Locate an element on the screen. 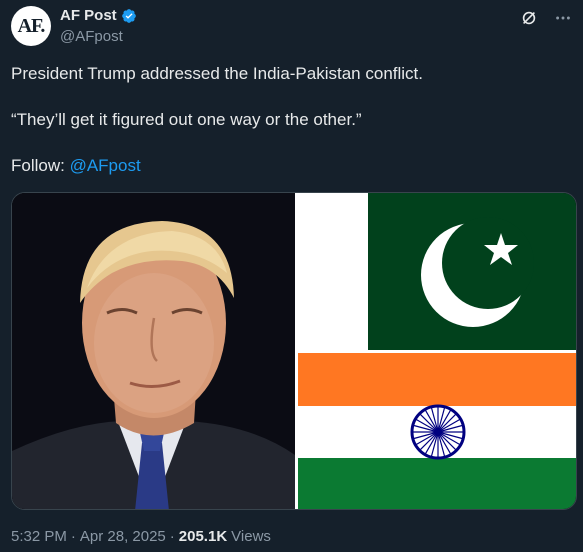 This screenshot has width=583, height=552. follow-mention-link: @AFpost is located at coordinates (105, 165).